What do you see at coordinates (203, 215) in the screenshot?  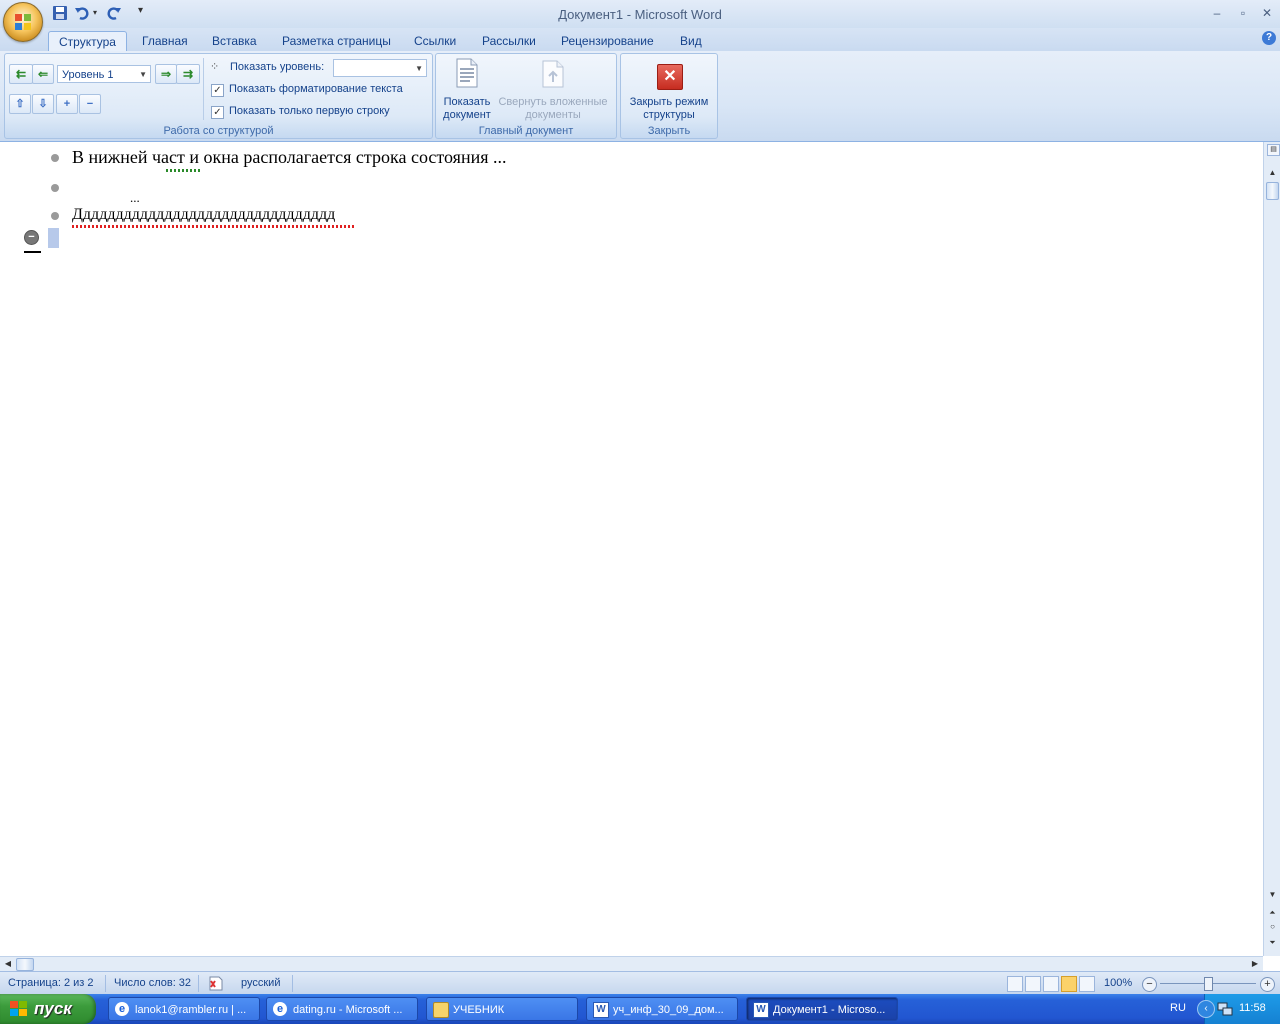 I see `outline-line-3: Дддддддддддддддддддддддддддддддд` at bounding box center [203, 215].